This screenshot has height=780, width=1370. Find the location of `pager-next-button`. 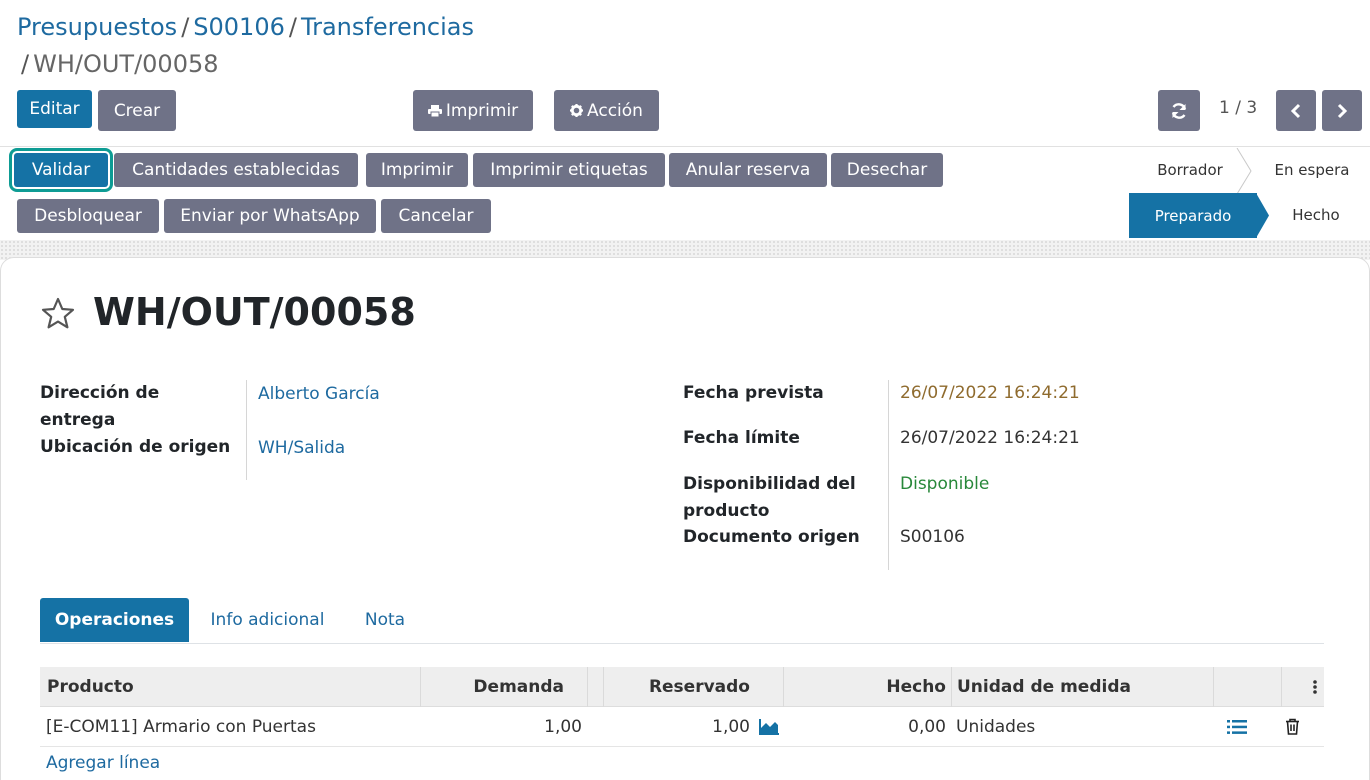

pager-next-button is located at coordinates (1342, 110).